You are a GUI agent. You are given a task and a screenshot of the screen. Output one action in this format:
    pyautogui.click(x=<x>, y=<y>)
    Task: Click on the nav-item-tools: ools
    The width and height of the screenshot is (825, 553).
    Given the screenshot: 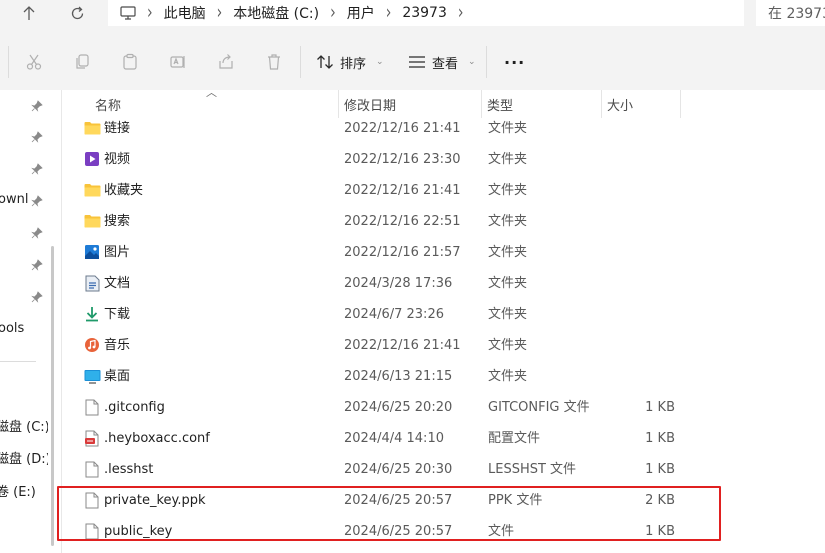 What is the action you would take?
    pyautogui.click(x=12, y=328)
    